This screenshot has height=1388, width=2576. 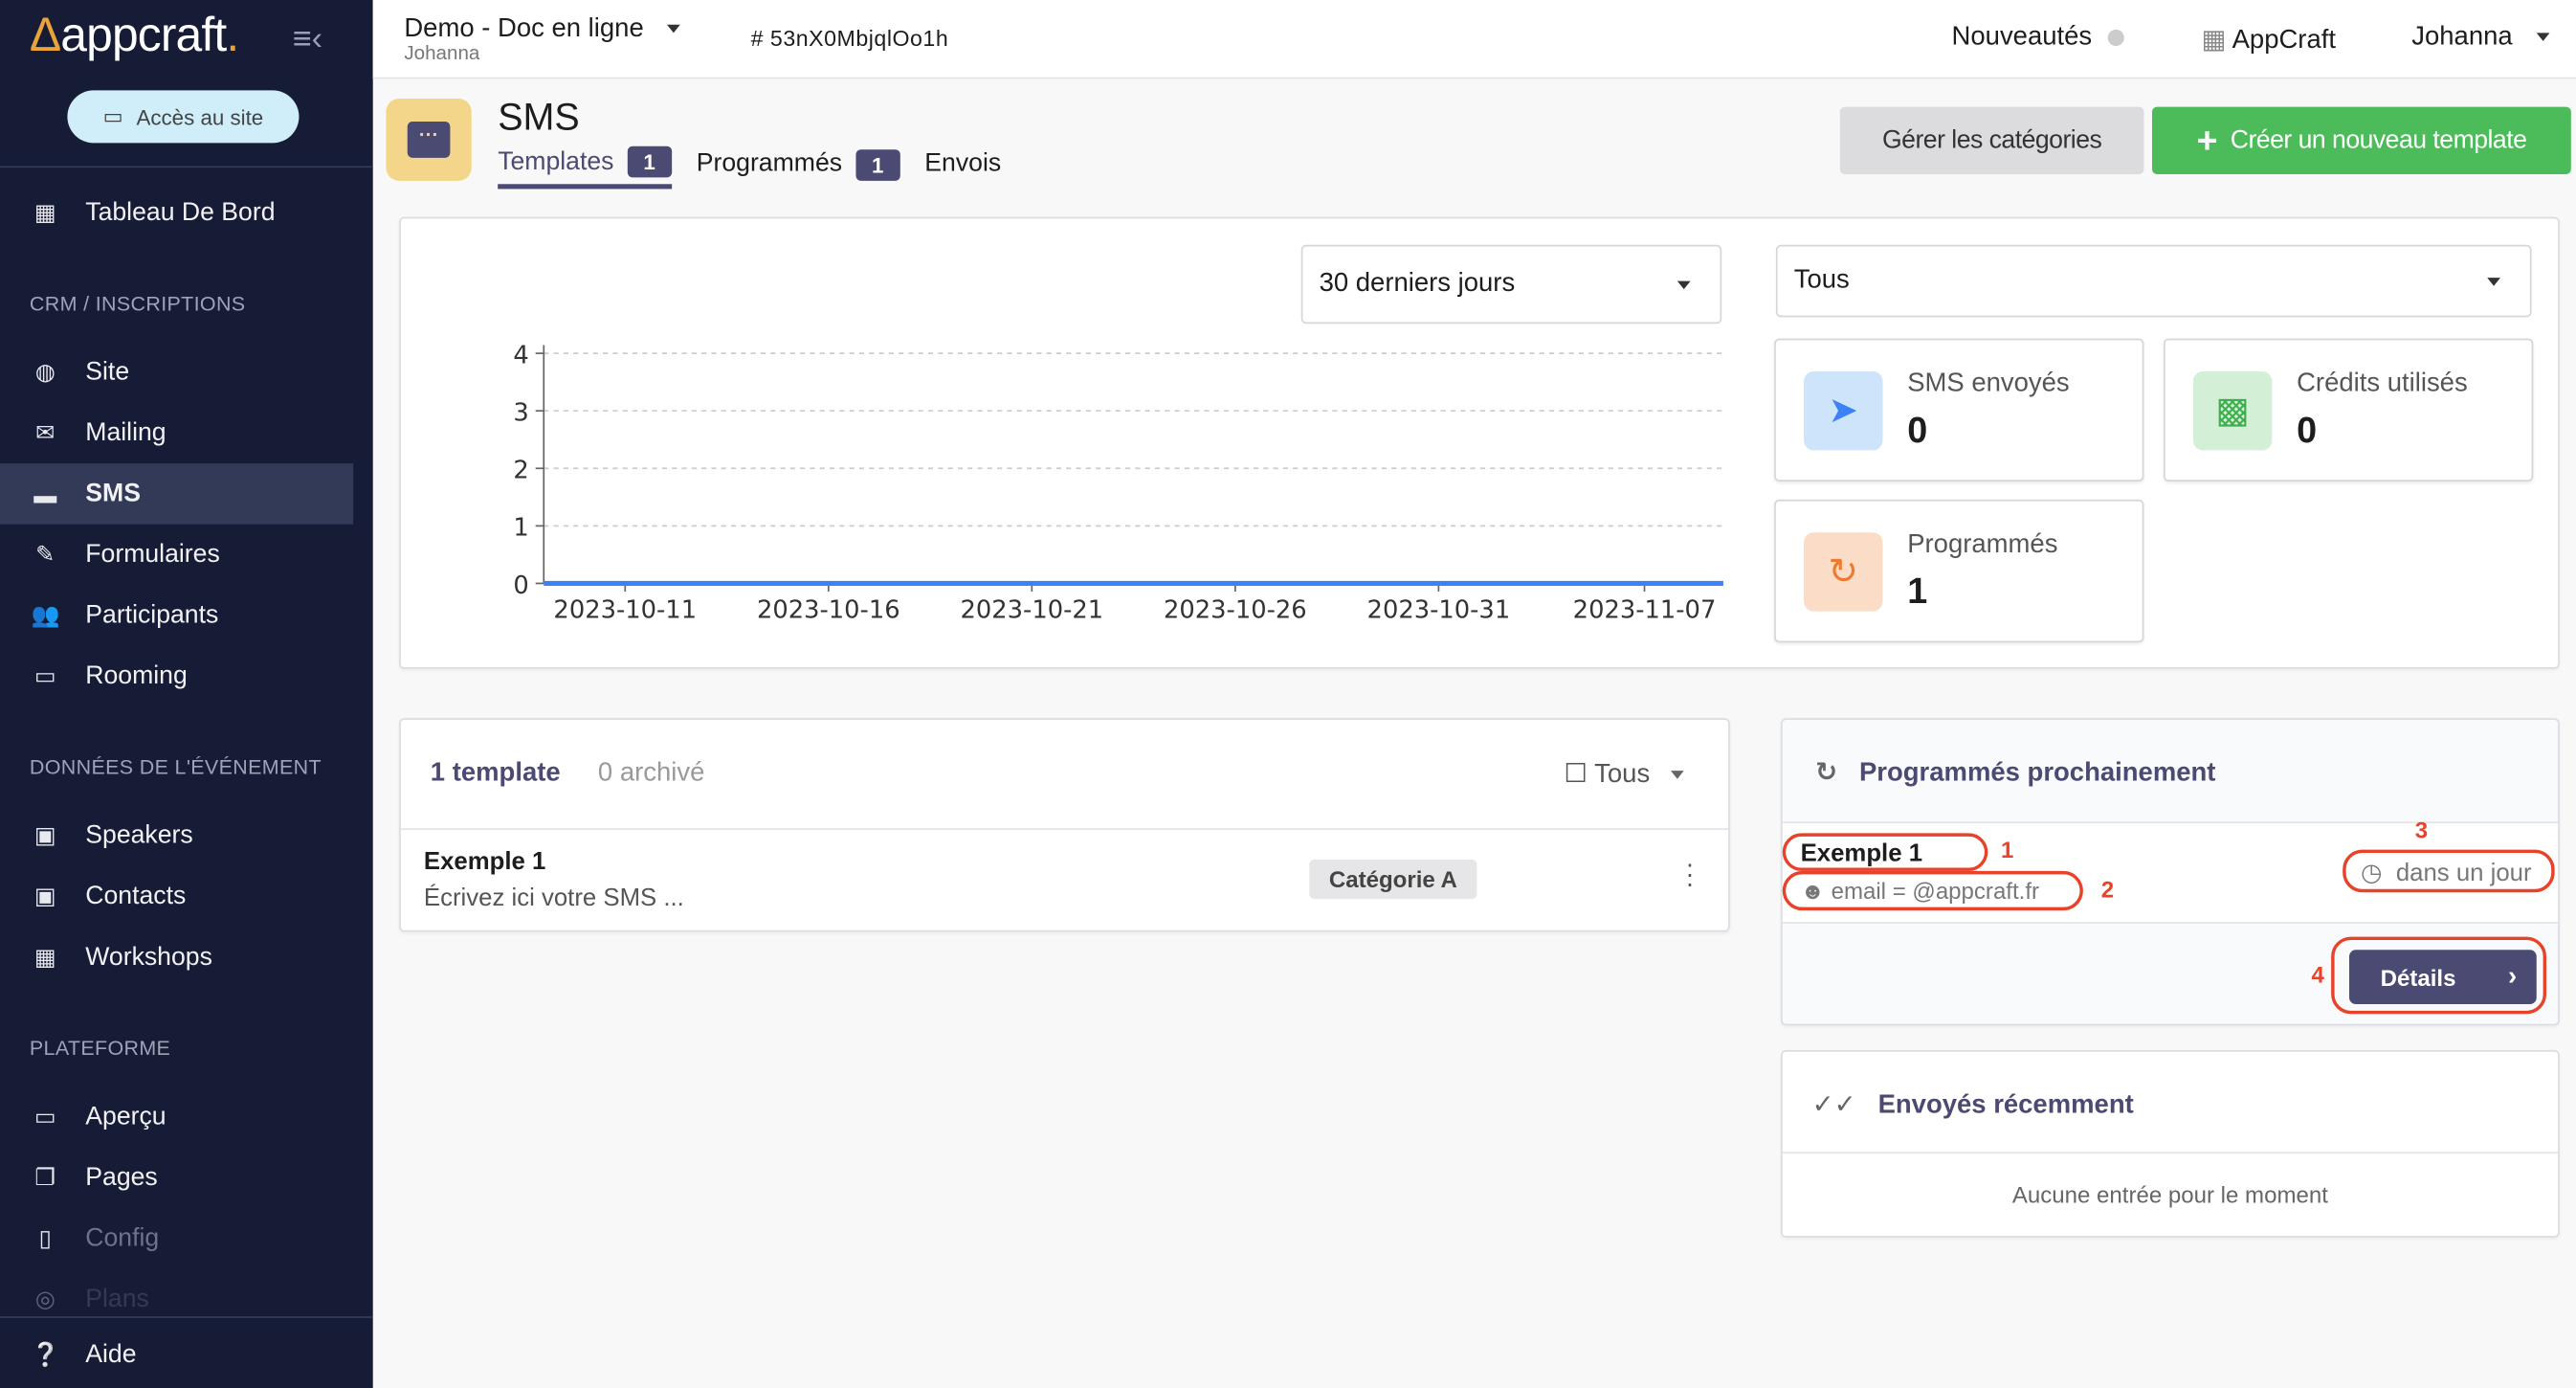 I want to click on y-tick-label: 1, so click(x=520, y=528).